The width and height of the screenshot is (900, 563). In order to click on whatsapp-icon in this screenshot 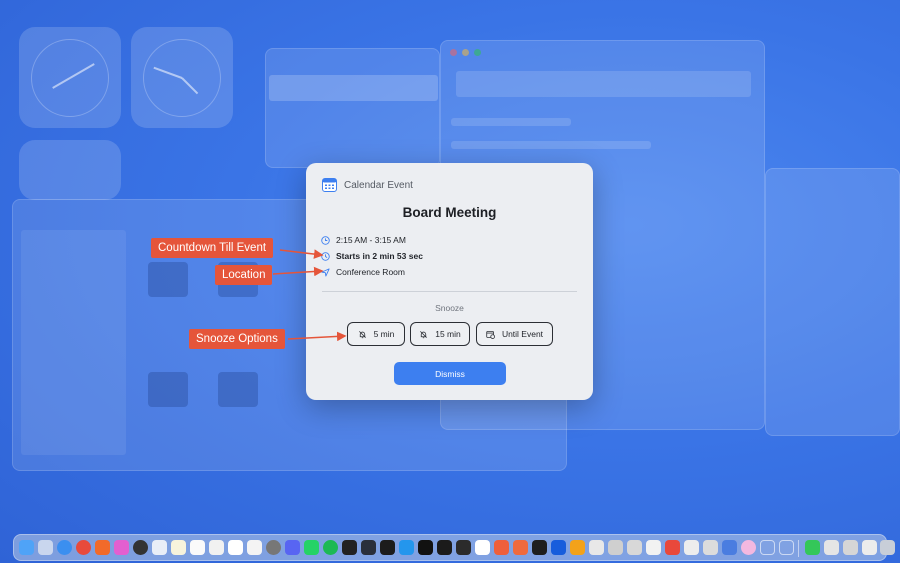, I will do `click(311, 547)`.